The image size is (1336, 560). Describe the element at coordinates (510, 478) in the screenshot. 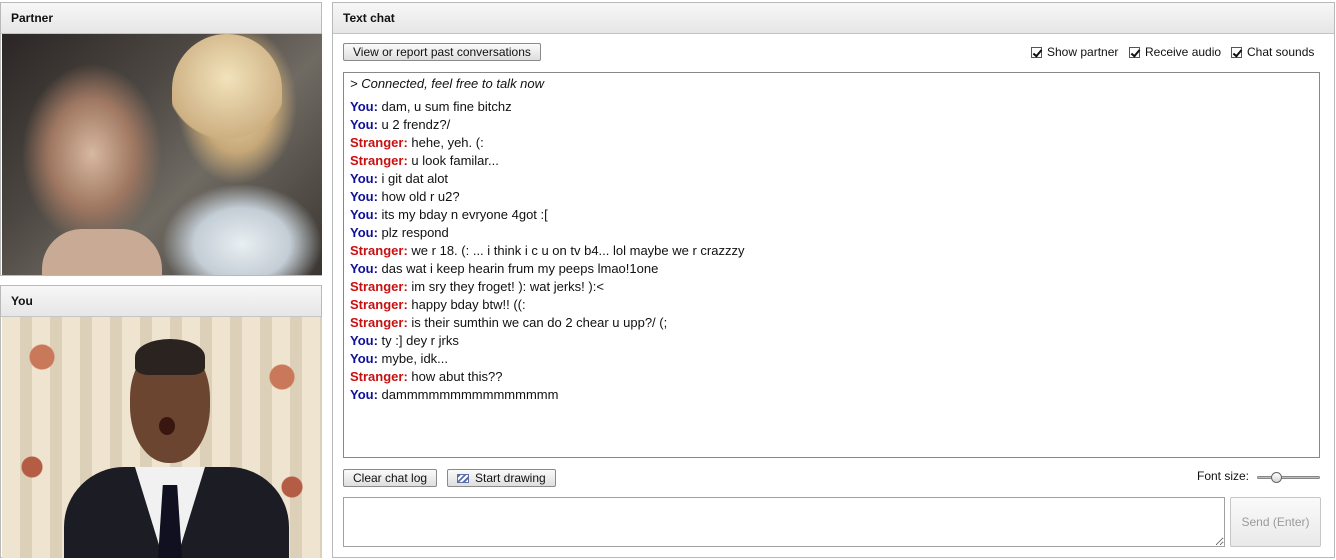

I see `start-drawing-label: Start drawing` at that location.